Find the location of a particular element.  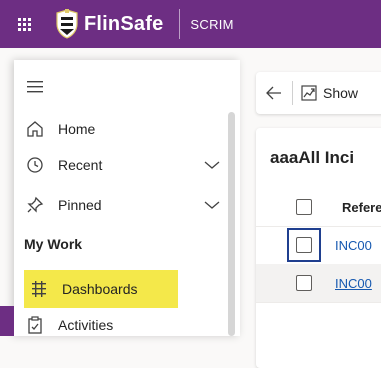

section-heading-my-work: My Work is located at coordinates (53, 244).